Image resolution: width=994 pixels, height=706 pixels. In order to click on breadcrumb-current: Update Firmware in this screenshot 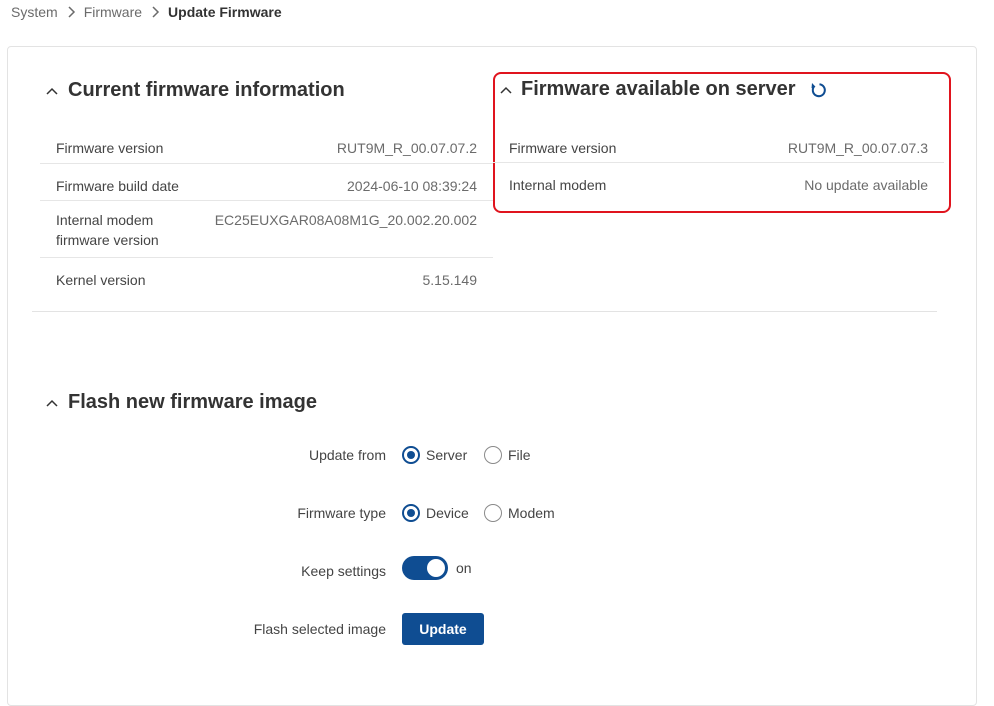, I will do `click(225, 12)`.